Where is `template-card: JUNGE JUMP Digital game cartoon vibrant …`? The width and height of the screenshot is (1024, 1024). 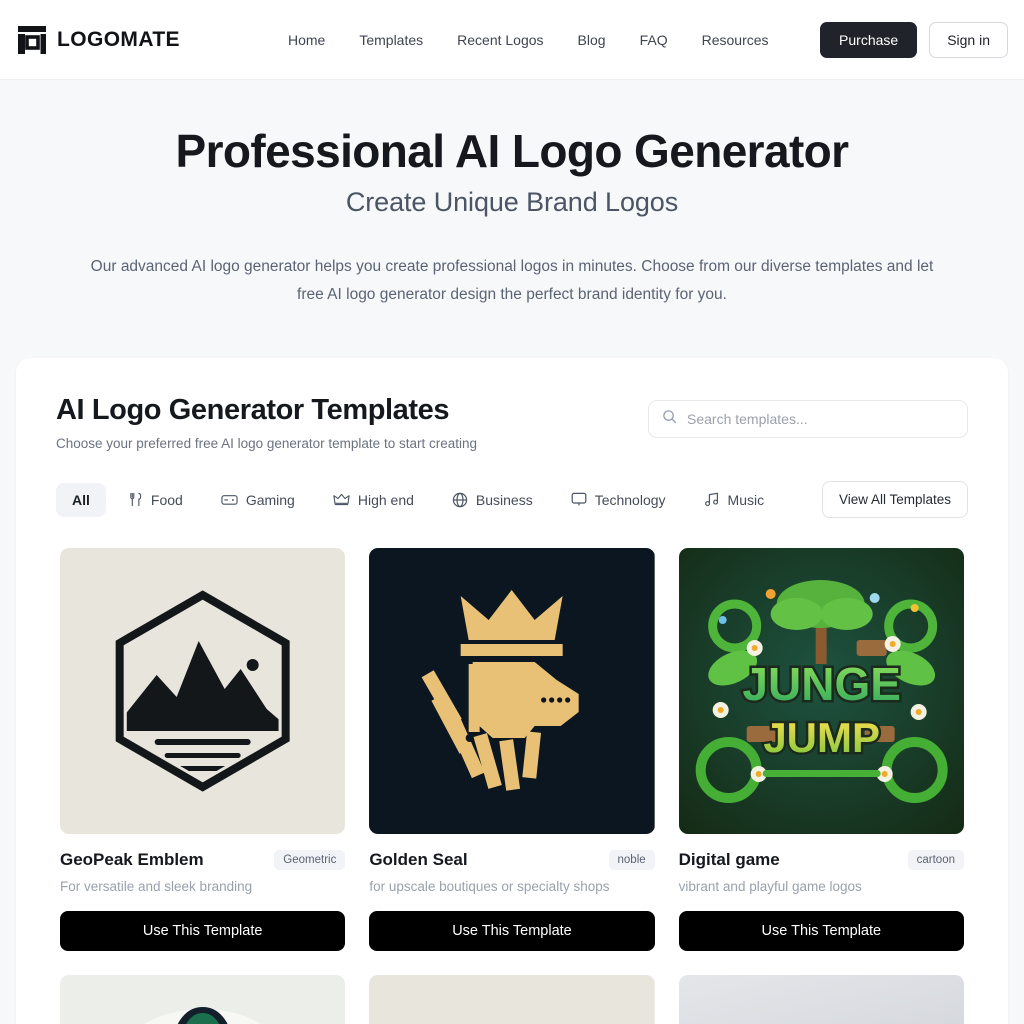
template-card: JUNGE JUMP Digital game cartoon vibrant … is located at coordinates (821, 750).